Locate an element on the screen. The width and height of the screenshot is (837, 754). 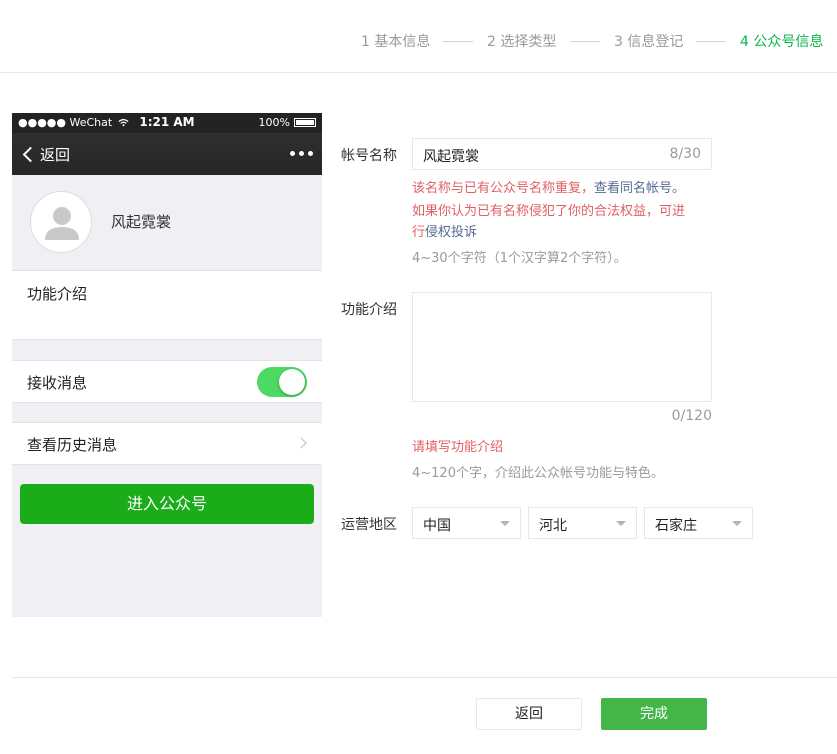
intro-label: 功能介绍 is located at coordinates (369, 310).